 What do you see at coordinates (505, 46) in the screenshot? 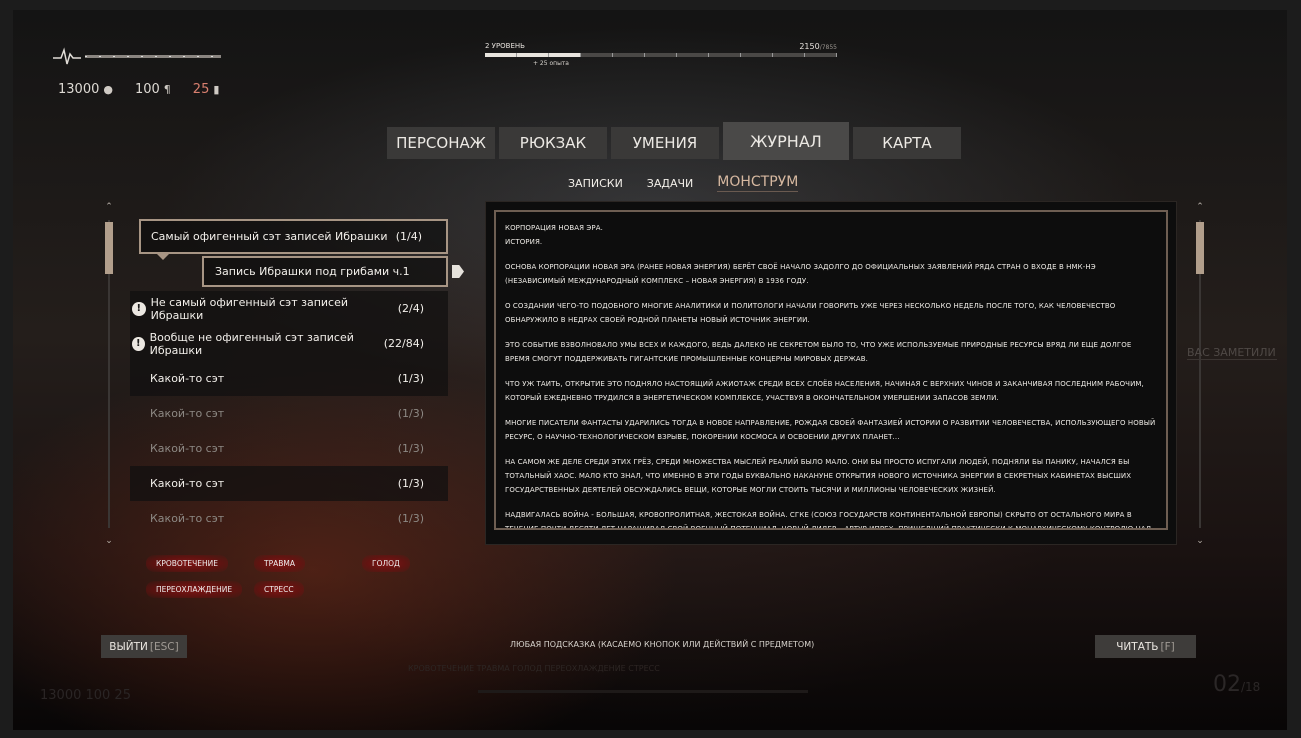
I see `level-label: 2 УРОВЕНЬ` at bounding box center [505, 46].